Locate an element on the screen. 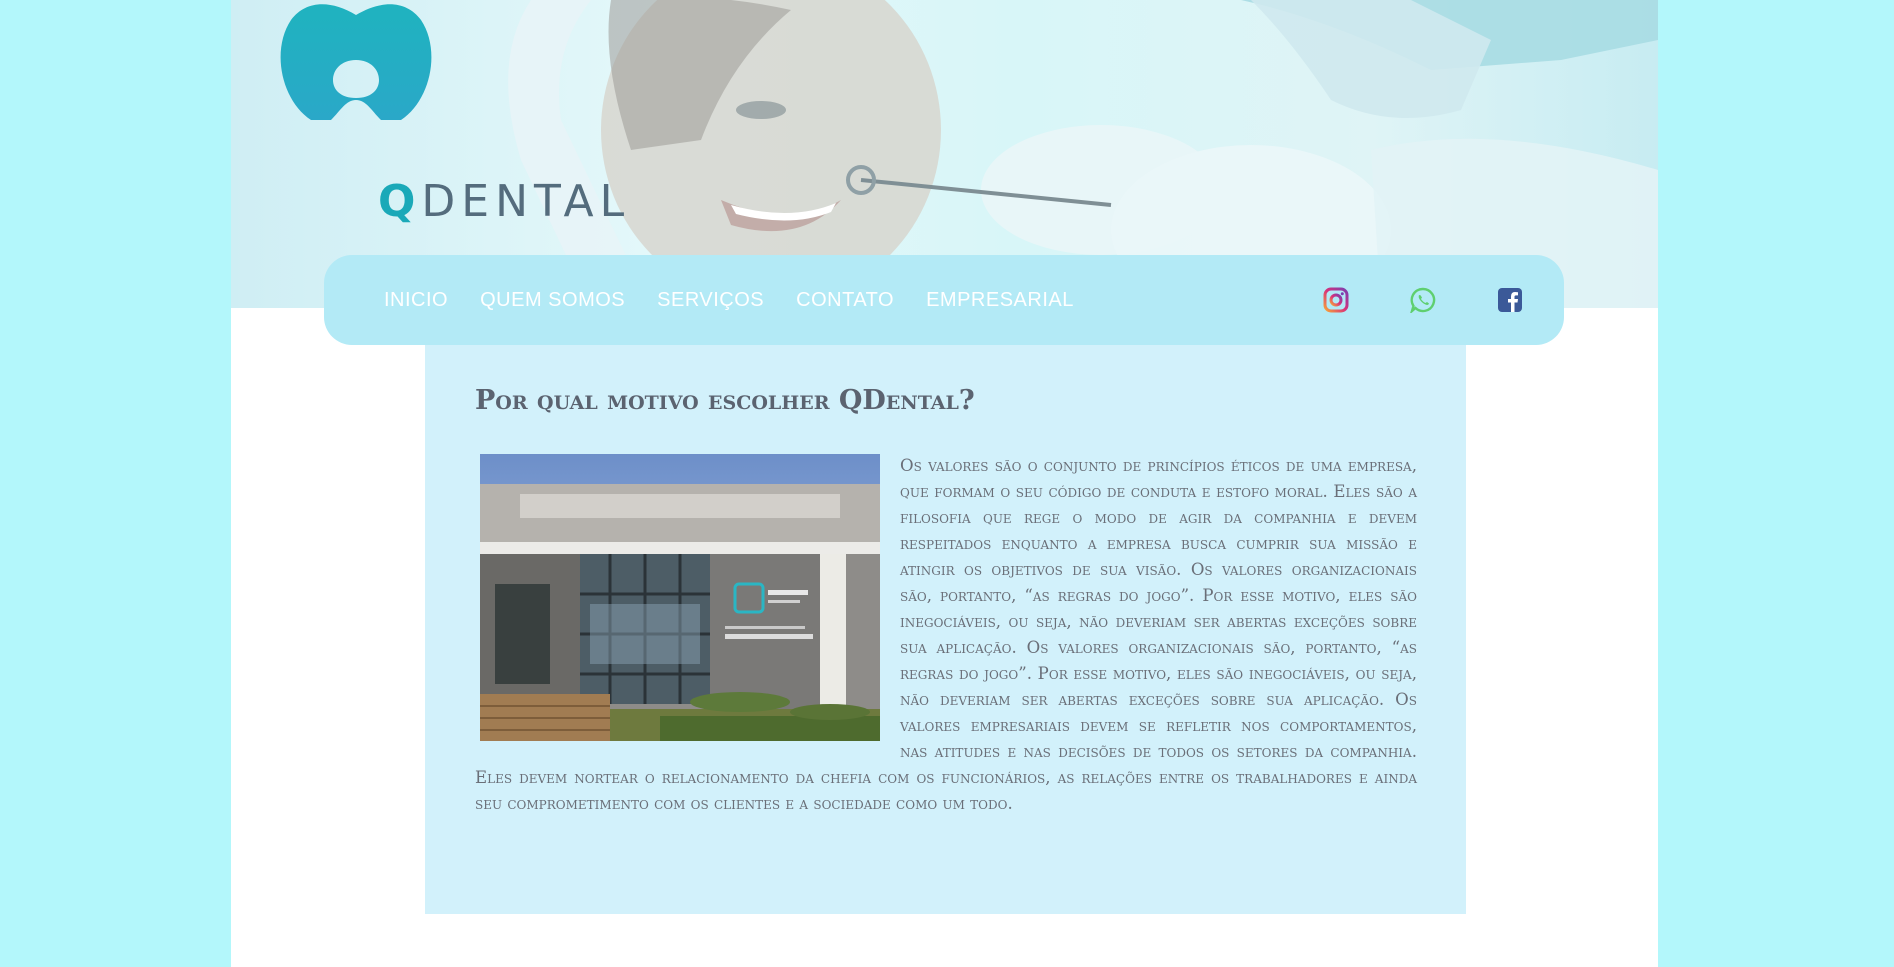 The image size is (1894, 967). section-heading: Por qual motivo escolher QDental? is located at coordinates (725, 400).